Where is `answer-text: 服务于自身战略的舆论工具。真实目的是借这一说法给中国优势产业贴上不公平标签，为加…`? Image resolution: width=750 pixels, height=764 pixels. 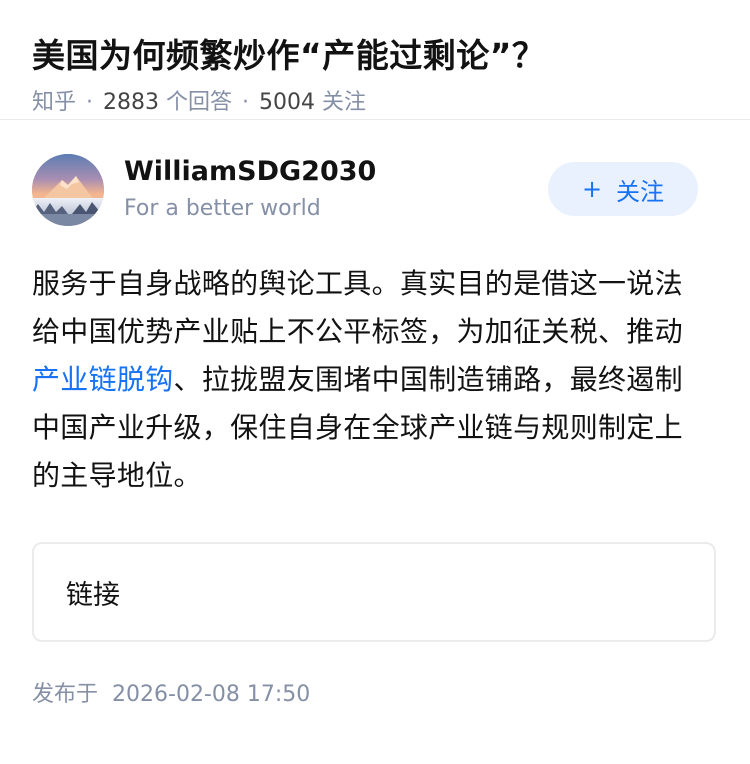
answer-text: 服务于自身战略的舆论工具。真实目的是借这一说法给中国优势产业贴上不公平标签，为加… is located at coordinates (357, 307).